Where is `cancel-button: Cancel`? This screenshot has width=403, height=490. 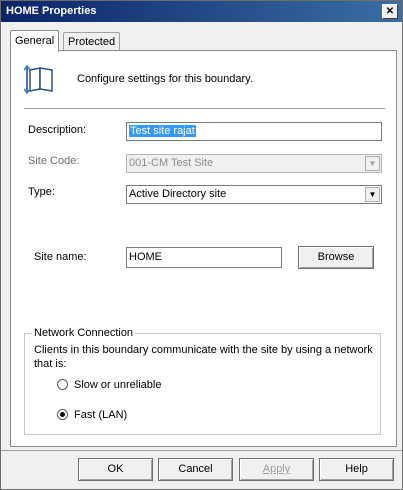
cancel-button: Cancel is located at coordinates (195, 469).